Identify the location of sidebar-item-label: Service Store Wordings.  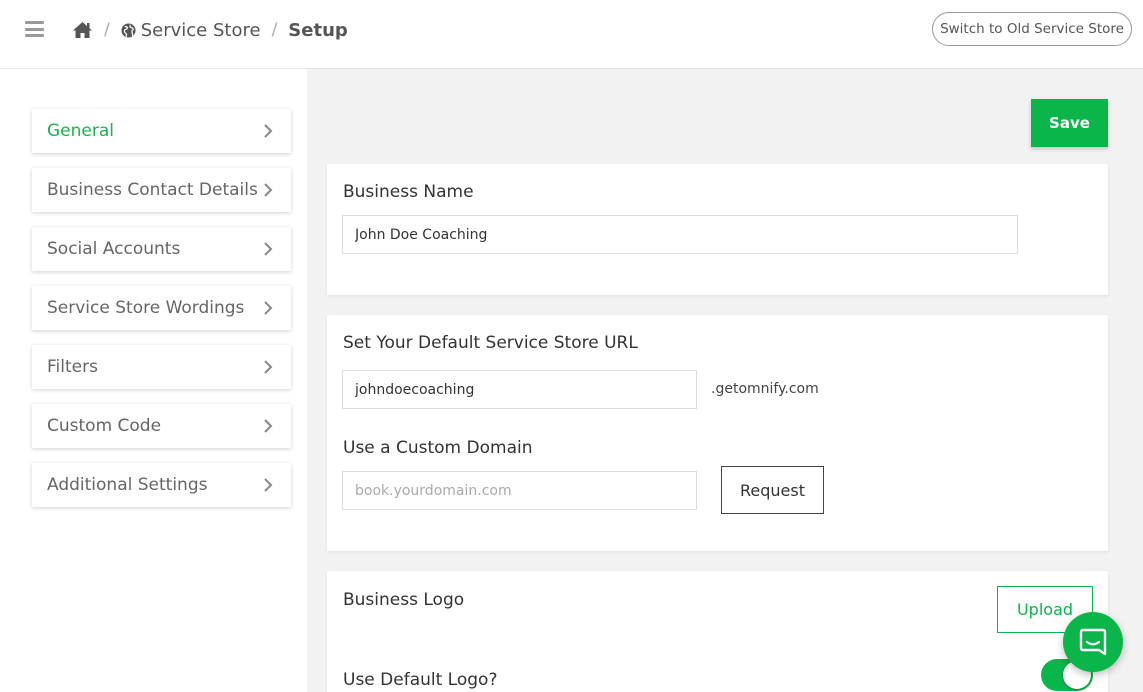
(146, 308).